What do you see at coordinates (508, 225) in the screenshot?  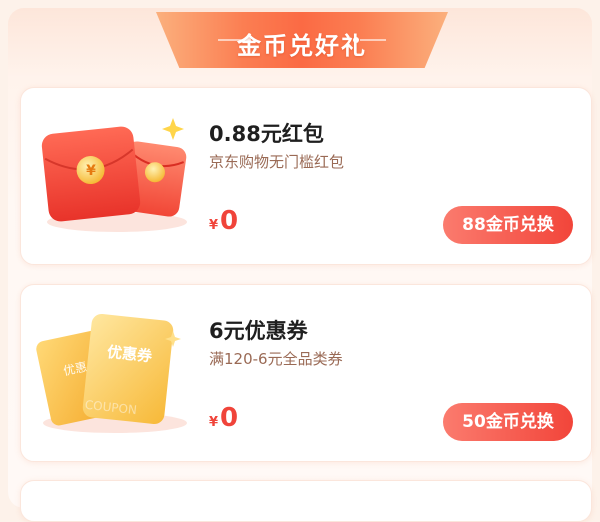 I see `redeem-button: 88金币兑换` at bounding box center [508, 225].